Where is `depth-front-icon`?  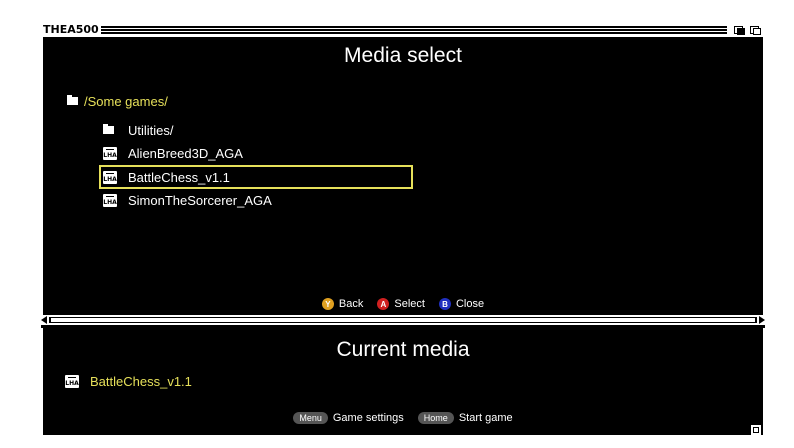 depth-front-icon is located at coordinates (755, 30).